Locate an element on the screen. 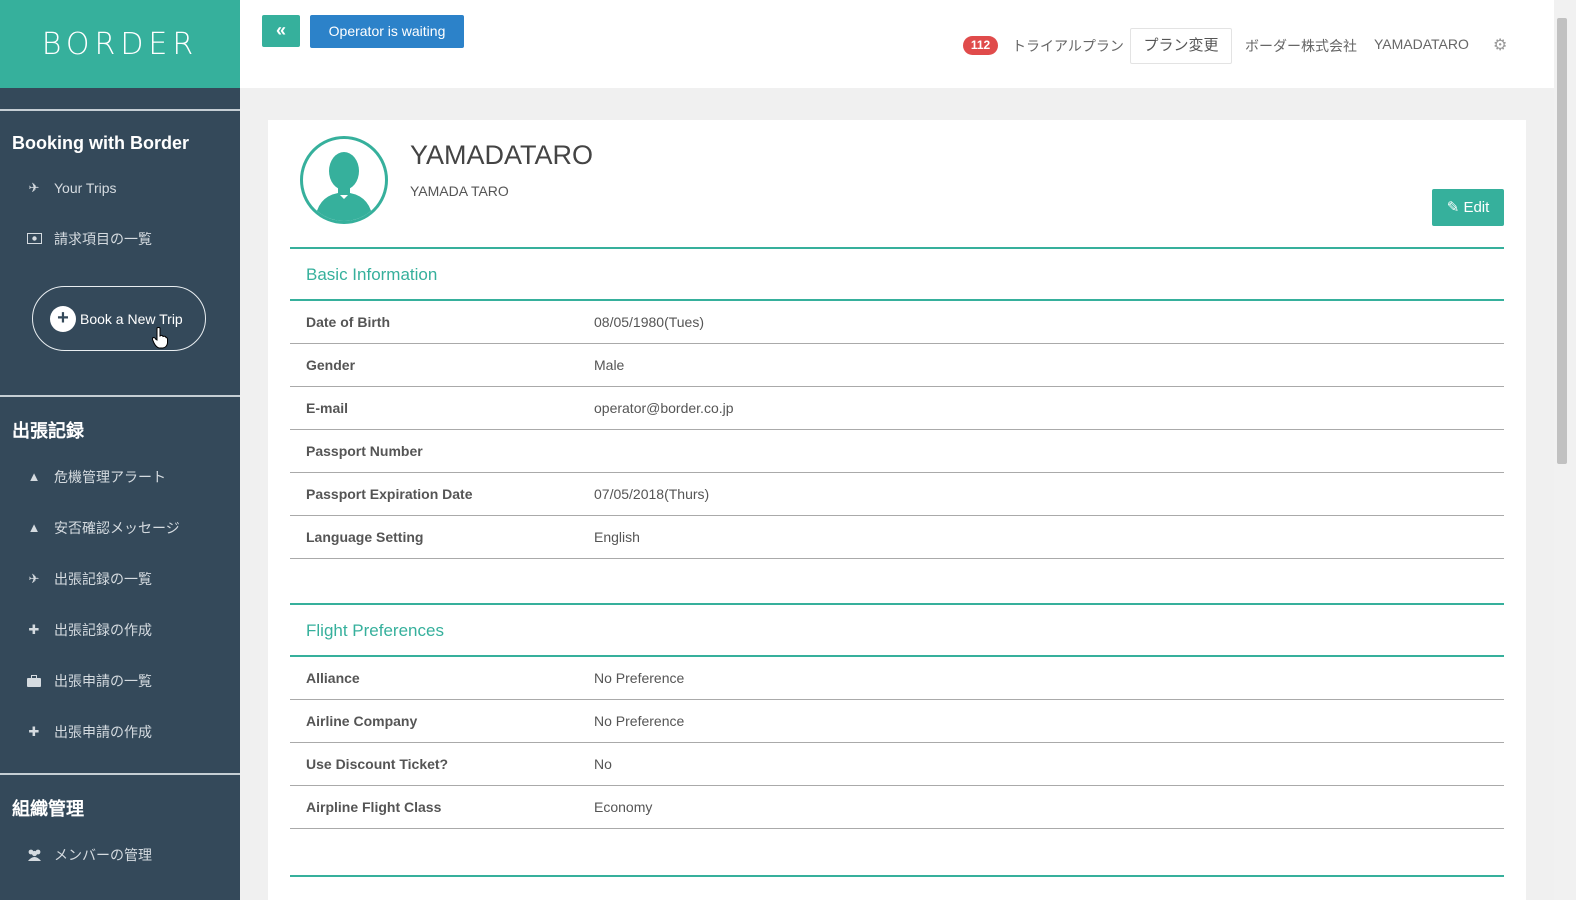 This screenshot has width=1576, height=900. table-row: Use Discount Ticket? No is located at coordinates (897, 764).